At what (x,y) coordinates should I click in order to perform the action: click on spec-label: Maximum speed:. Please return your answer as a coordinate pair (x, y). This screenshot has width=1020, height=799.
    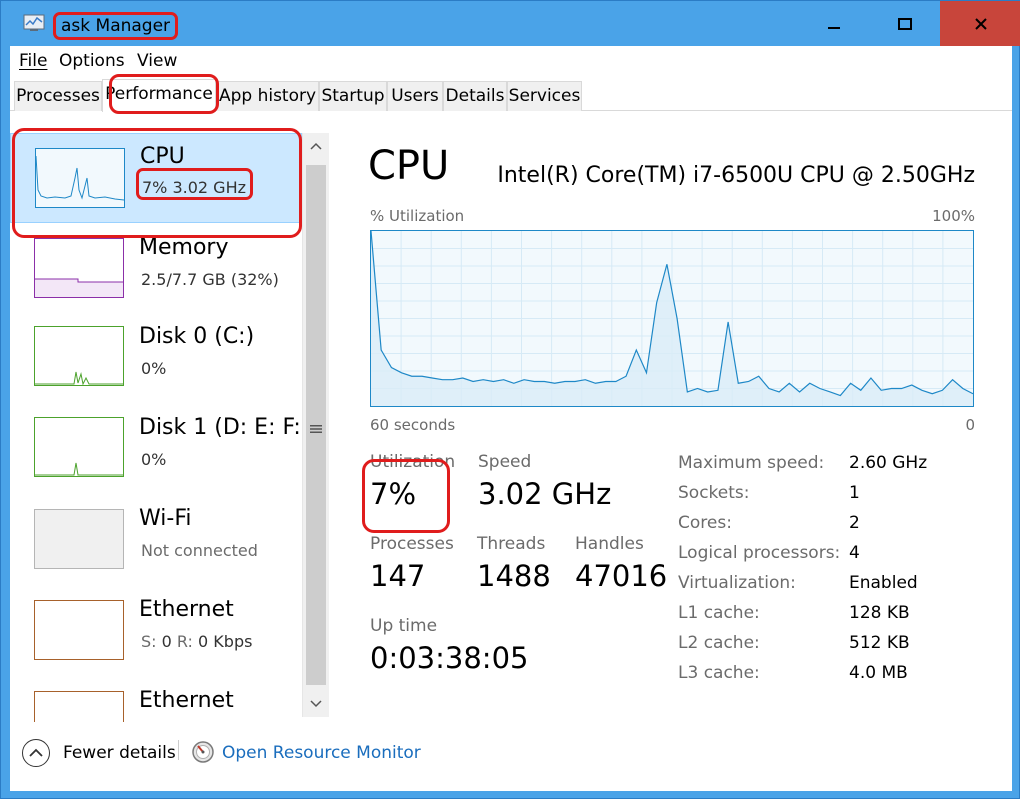
    Looking at the image, I should click on (751, 463).